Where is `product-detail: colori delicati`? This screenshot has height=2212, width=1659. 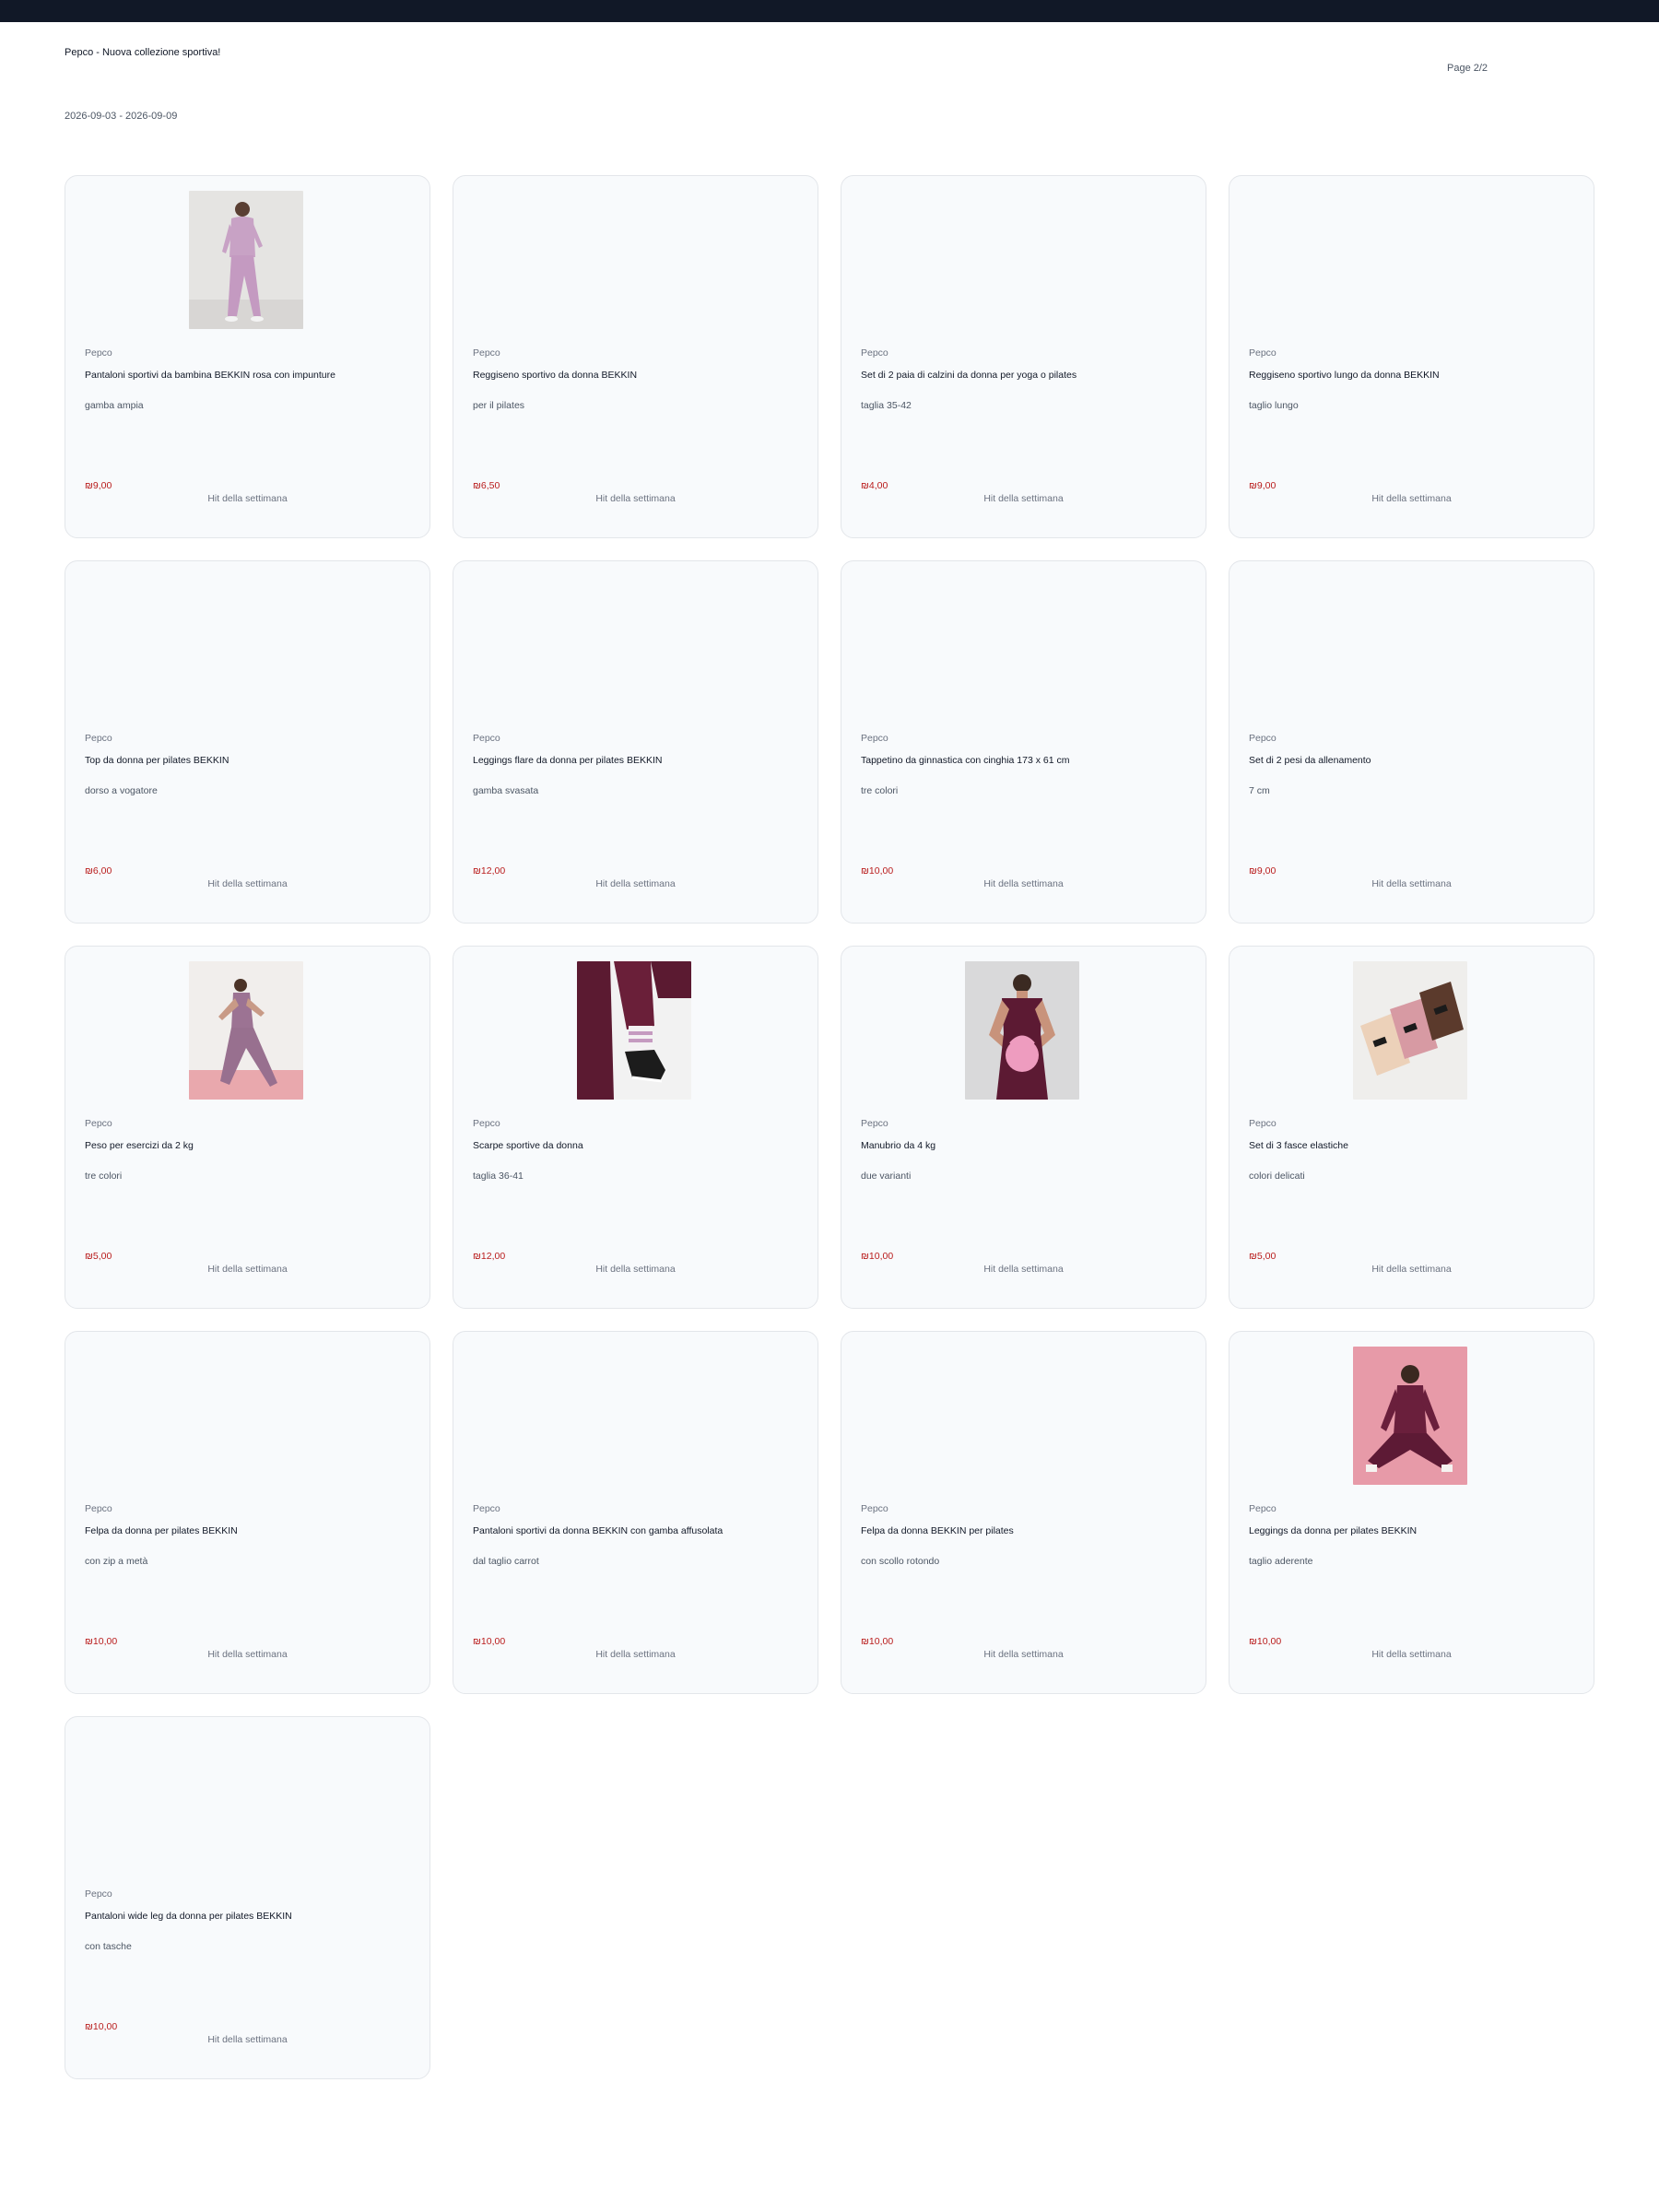 product-detail: colori delicati is located at coordinates (1277, 1176).